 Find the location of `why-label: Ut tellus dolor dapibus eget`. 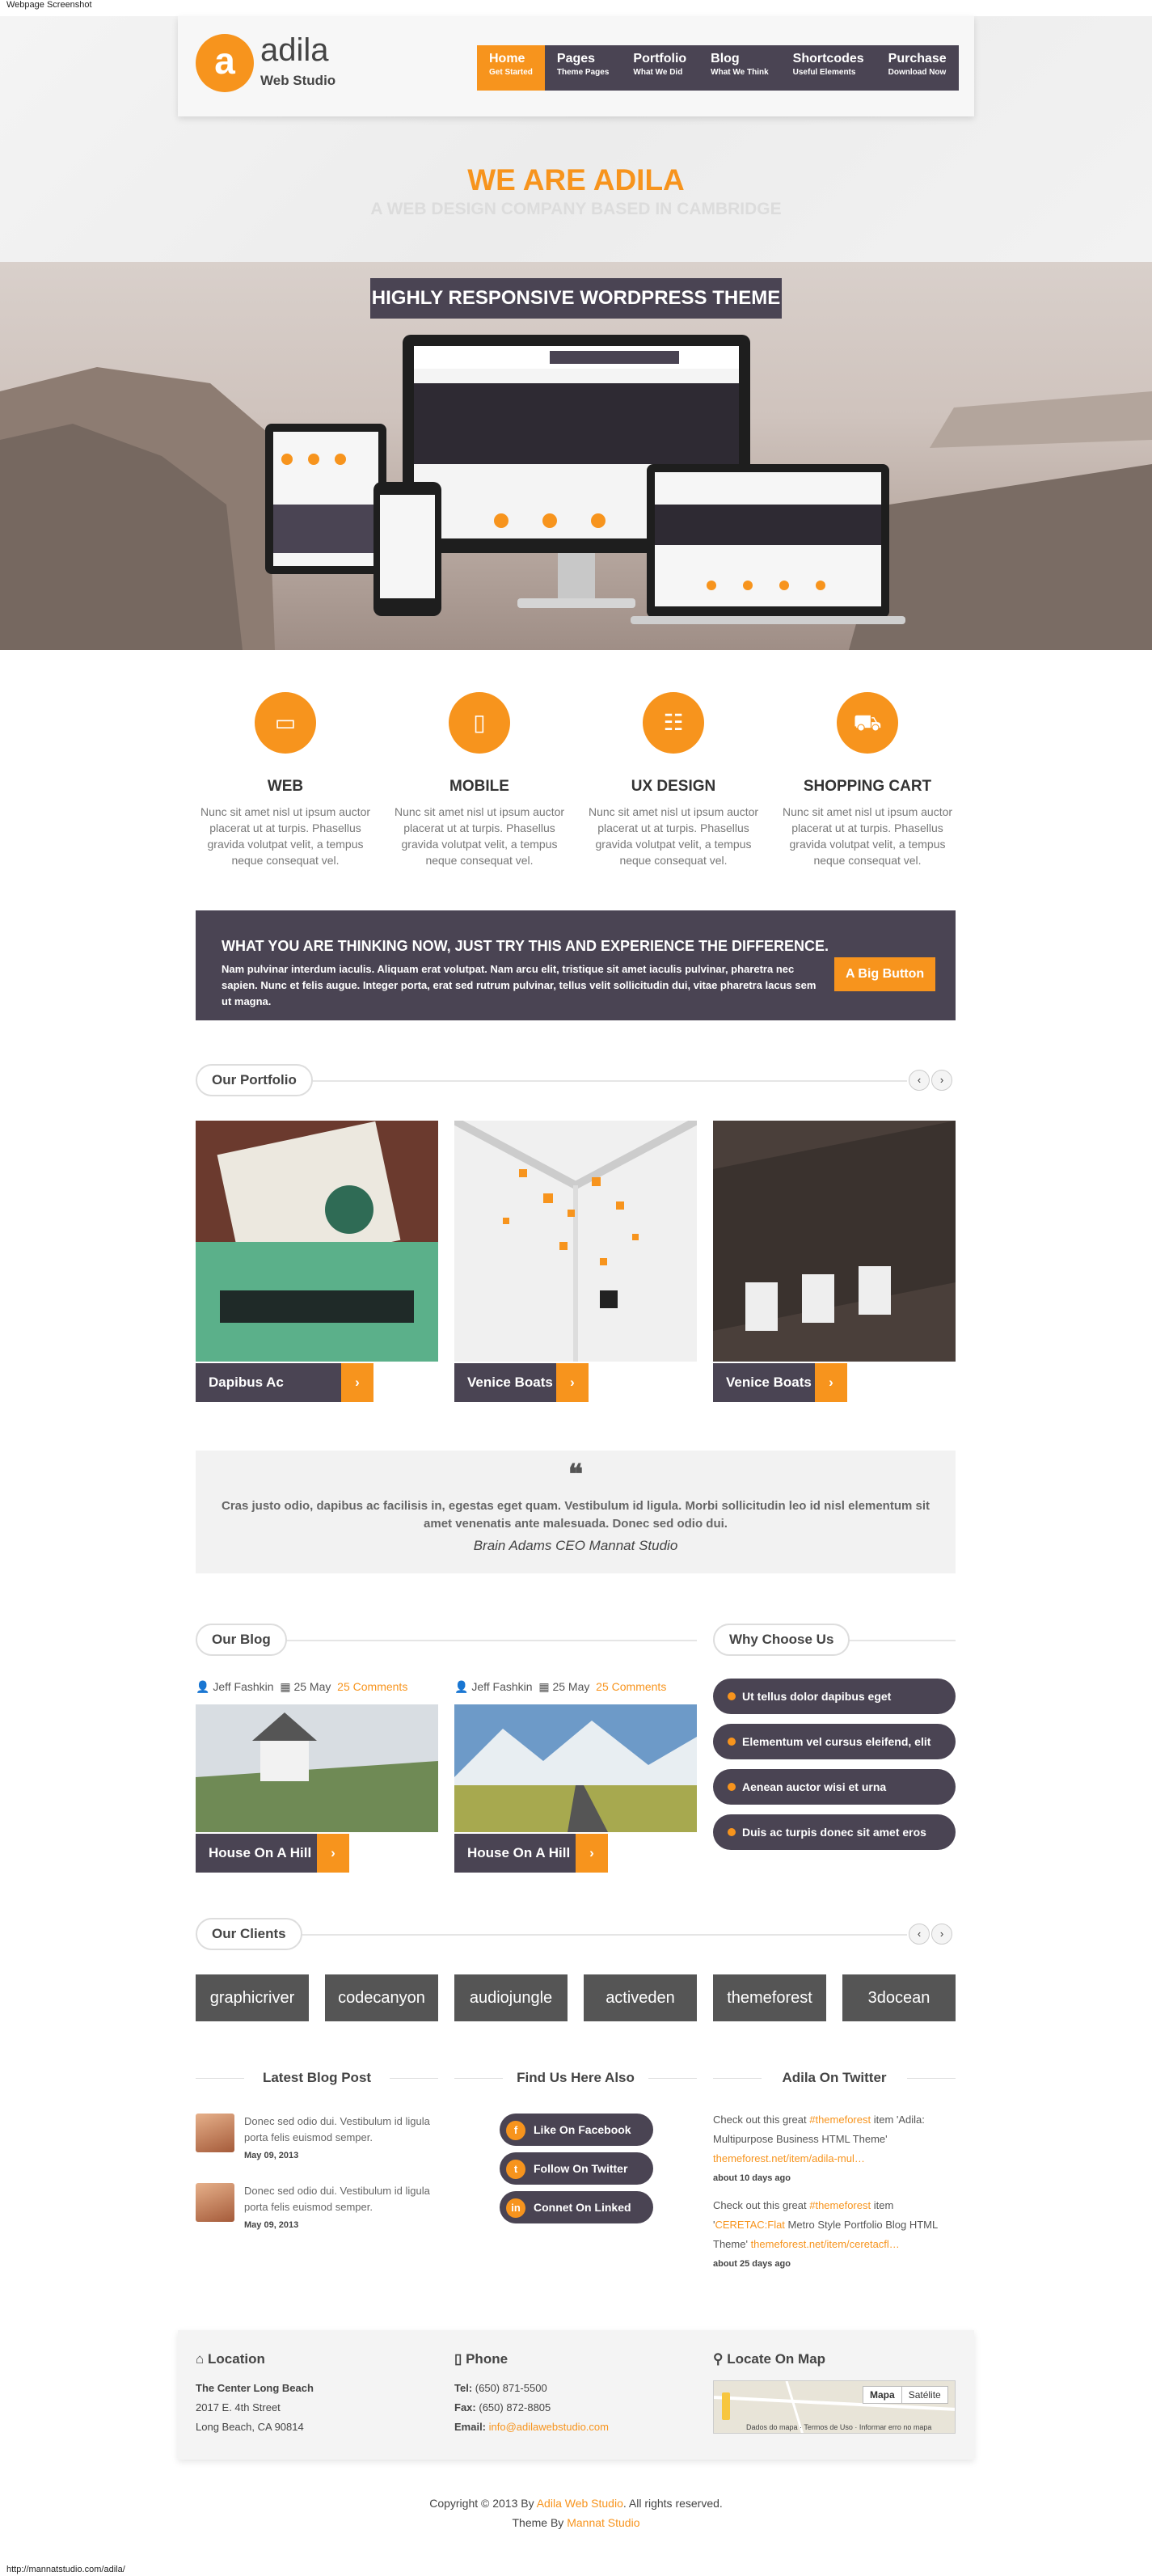

why-label: Ut tellus dolor dapibus eget is located at coordinates (817, 1696).